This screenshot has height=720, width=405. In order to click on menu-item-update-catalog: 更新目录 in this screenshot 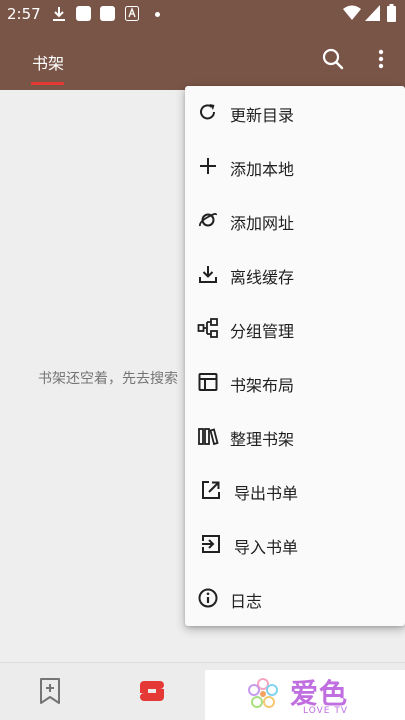, I will do `click(295, 113)`.